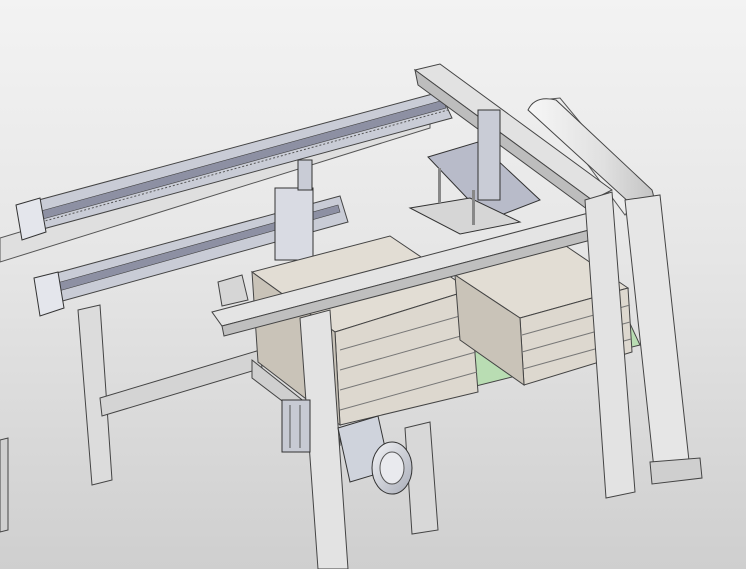 Image resolution: width=746 pixels, height=569 pixels. I want to click on left-support-frame, so click(131, 418).